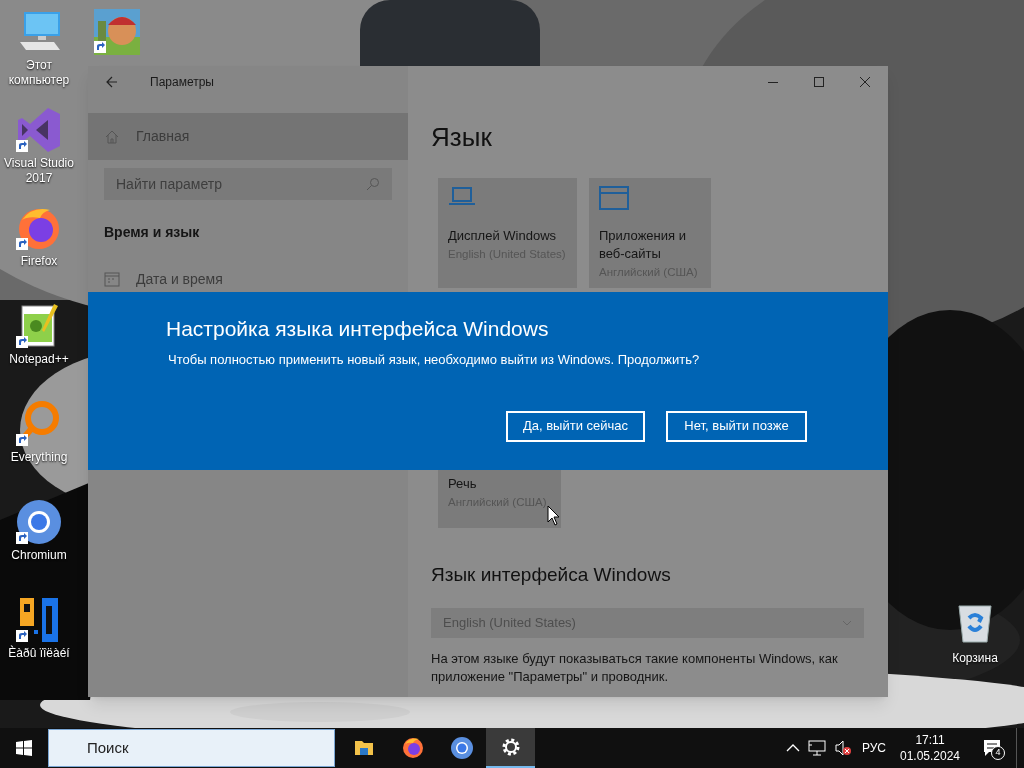  I want to click on calendar-icon, so click(112, 279).